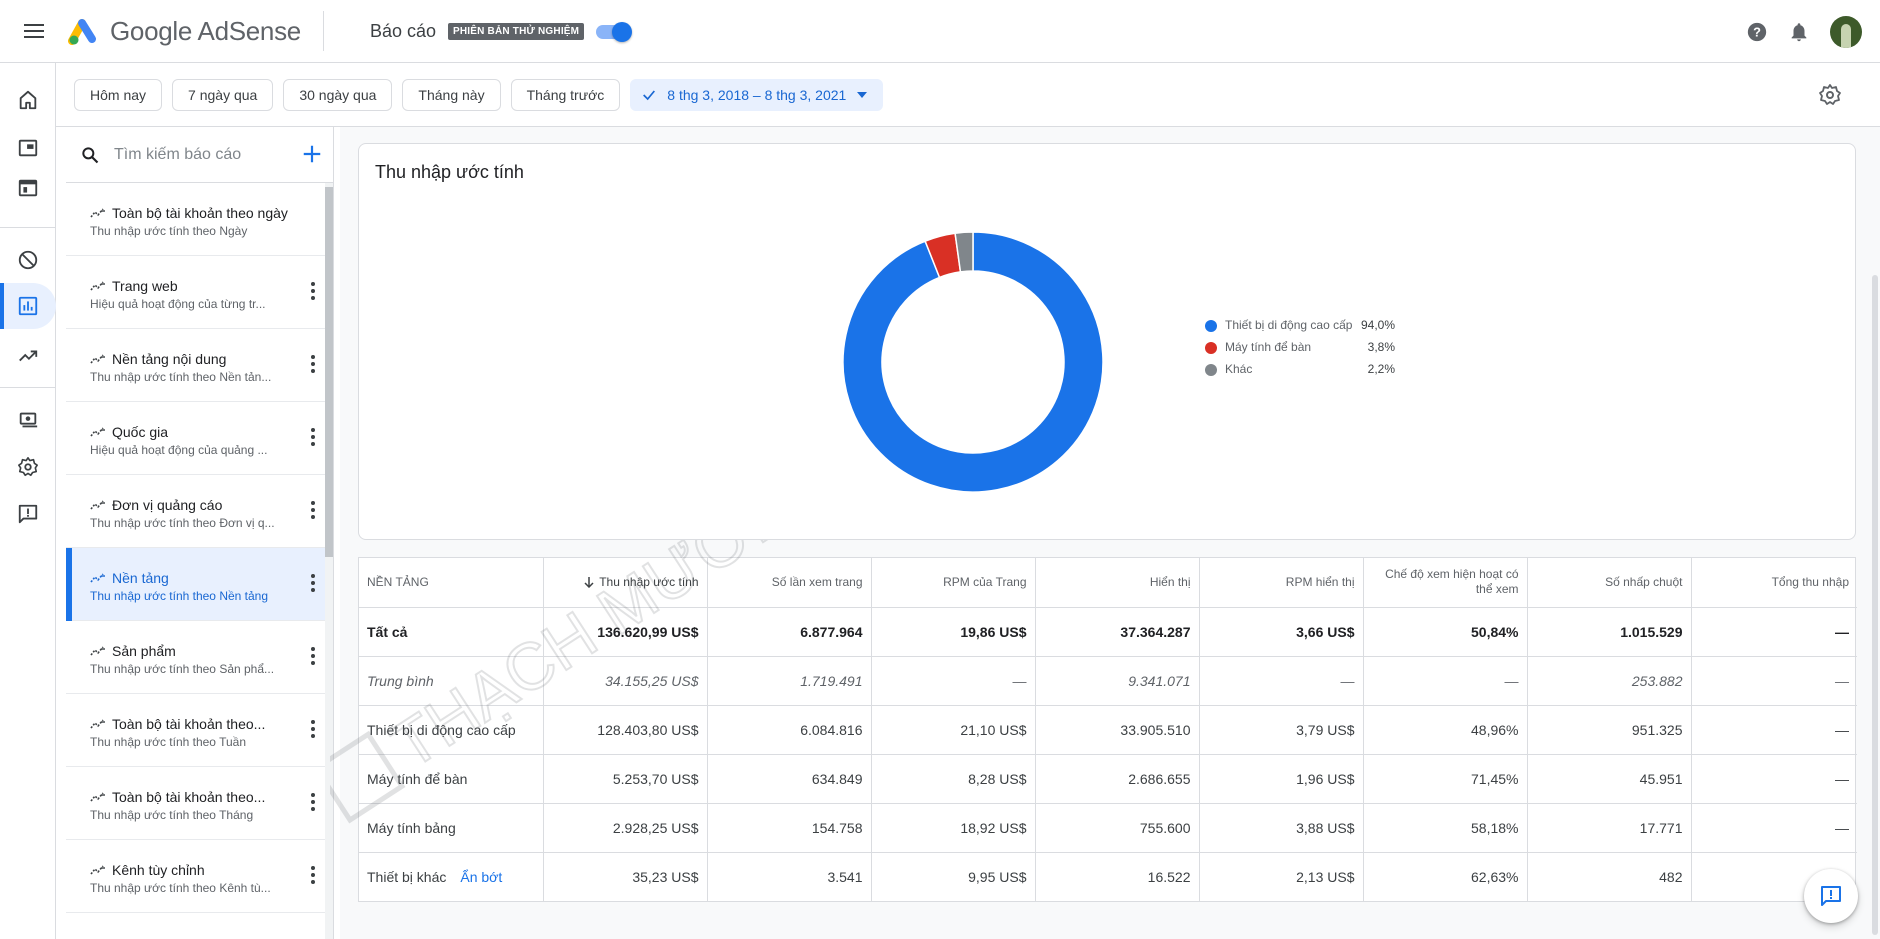 The height and width of the screenshot is (939, 1880). Describe the element at coordinates (613, 32) in the screenshot. I see `beta-toggle` at that location.